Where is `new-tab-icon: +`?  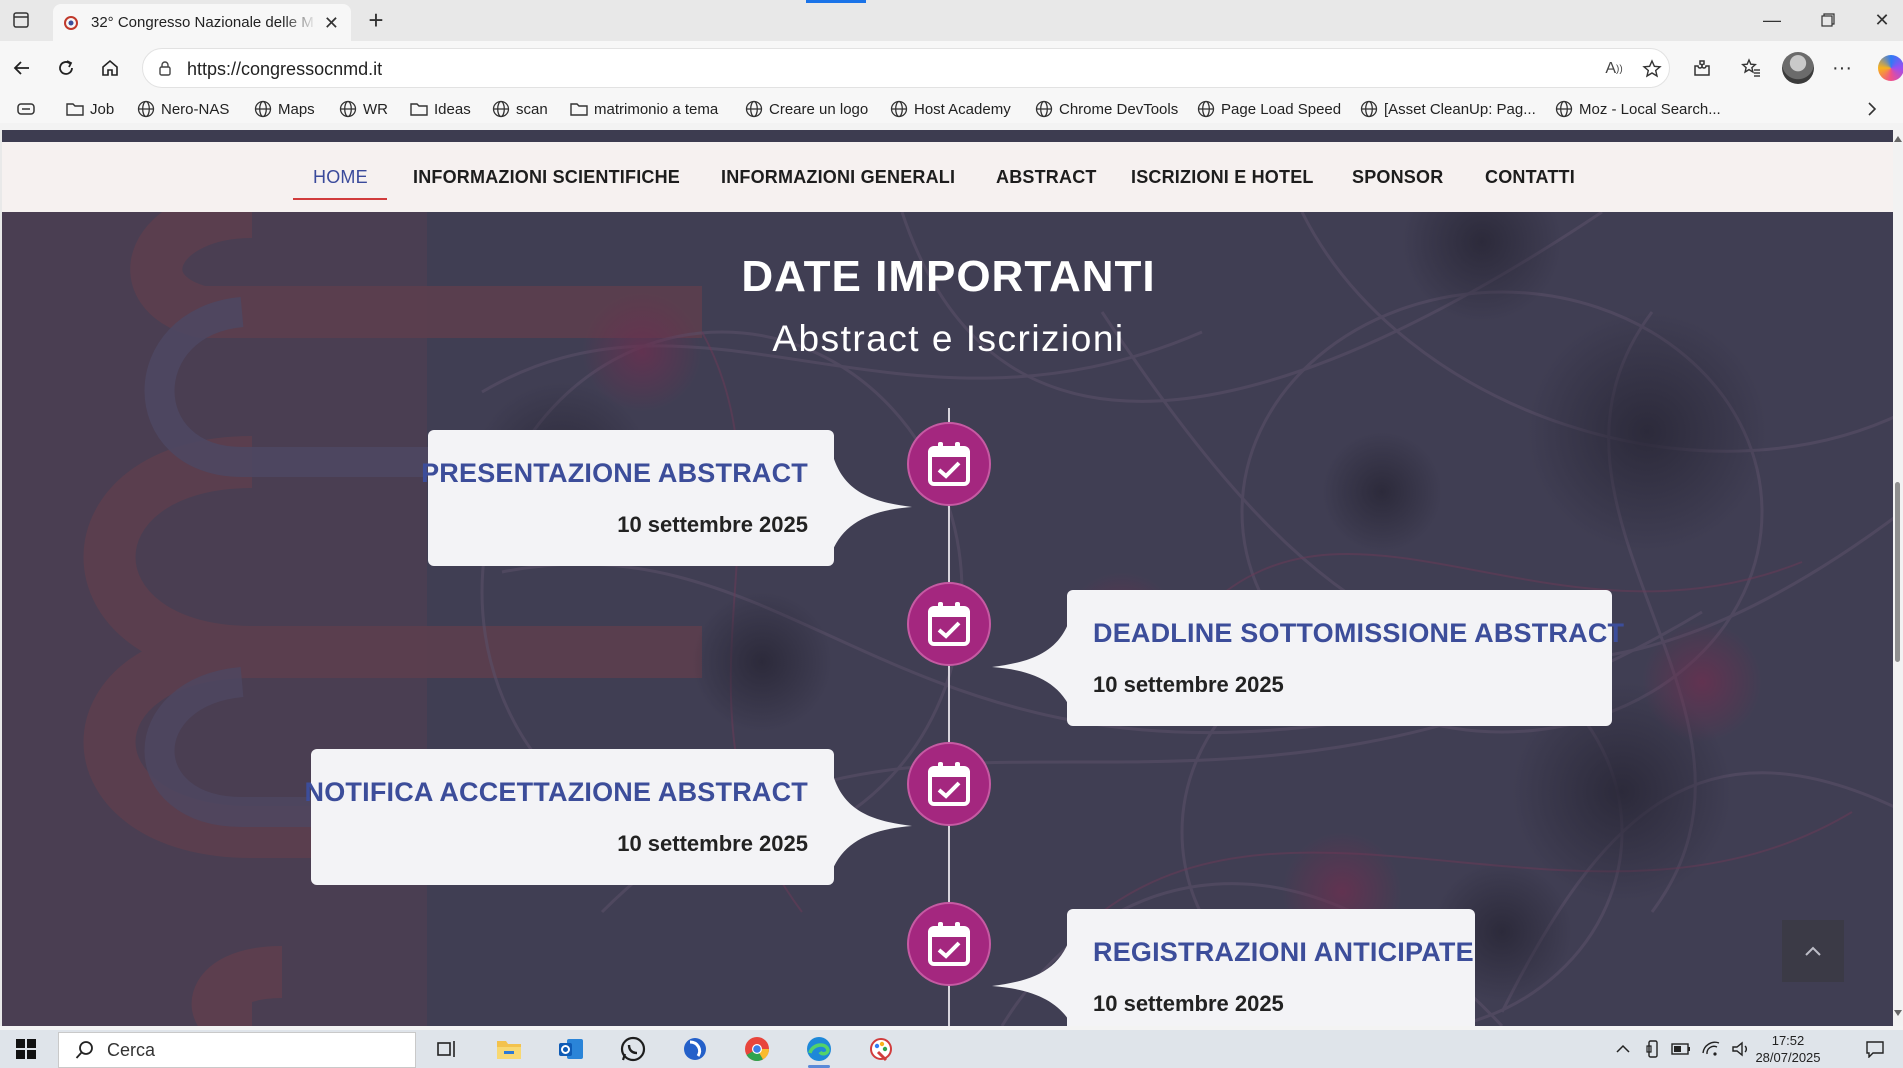
new-tab-icon: + is located at coordinates (376, 20).